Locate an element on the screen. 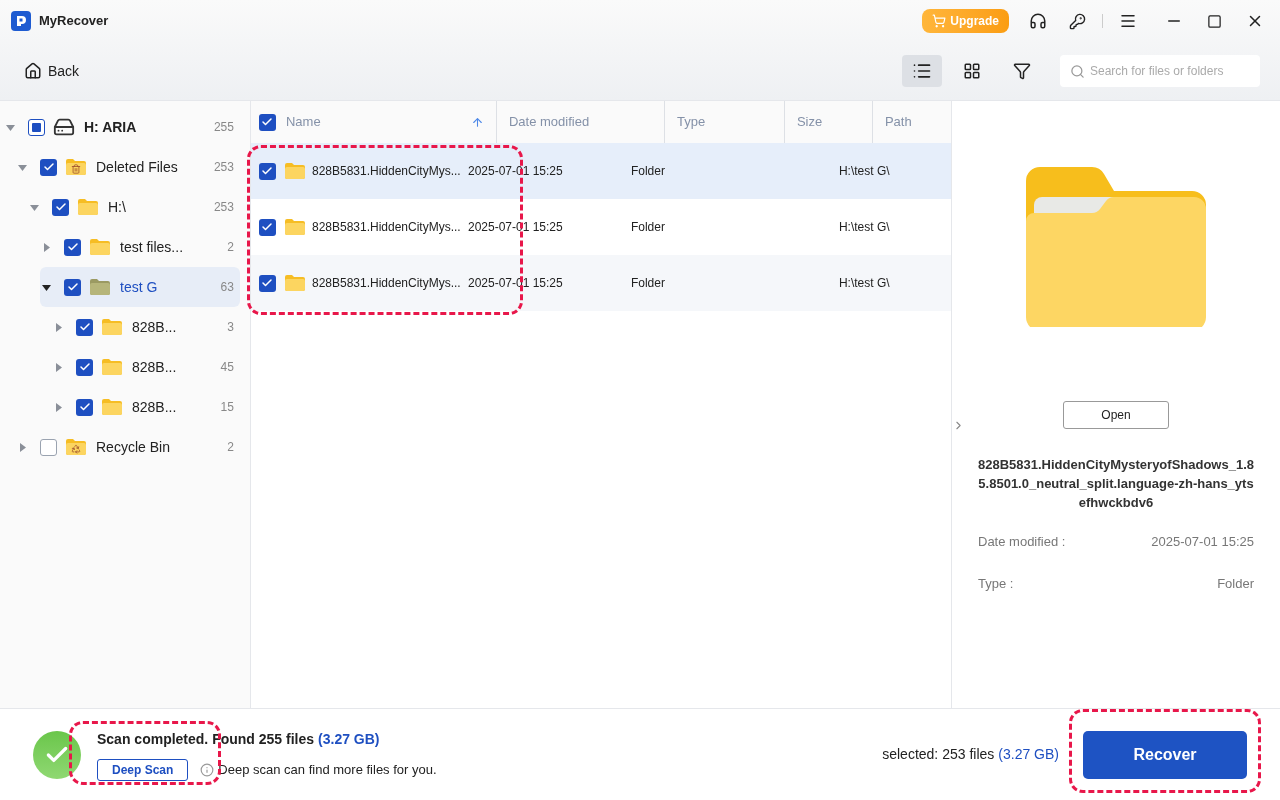 This screenshot has height=800, width=1280. support-icon is located at coordinates (1038, 21).